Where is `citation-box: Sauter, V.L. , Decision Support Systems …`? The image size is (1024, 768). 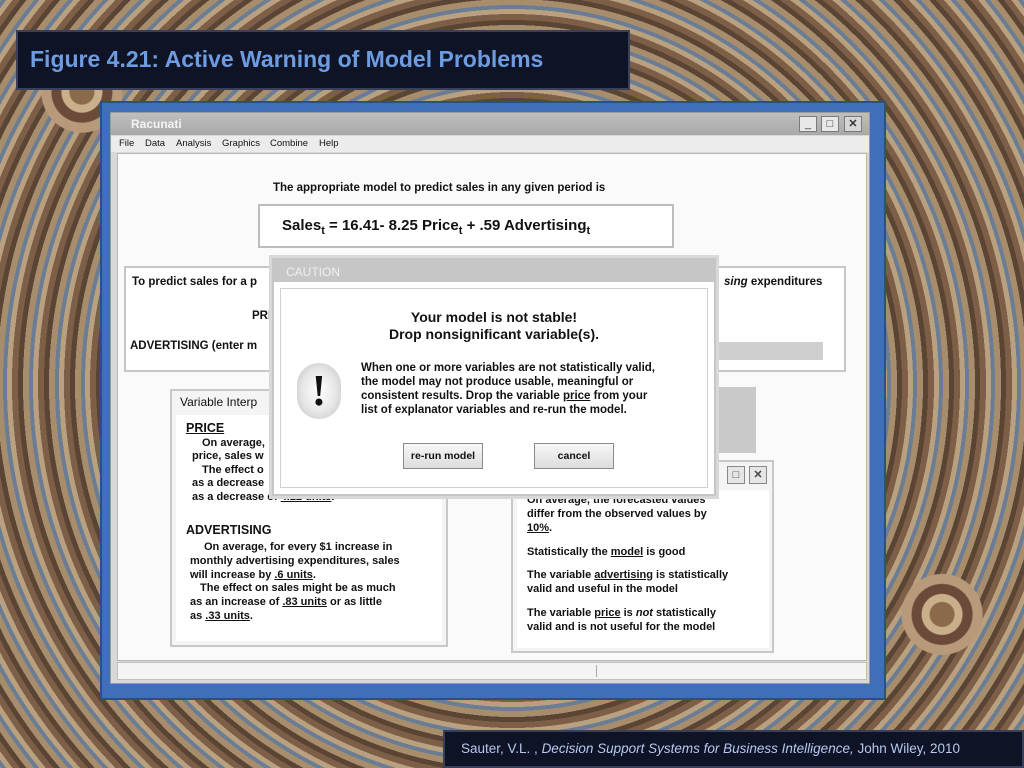
citation-box: Sauter, V.L. , Decision Support Systems … is located at coordinates (733, 749).